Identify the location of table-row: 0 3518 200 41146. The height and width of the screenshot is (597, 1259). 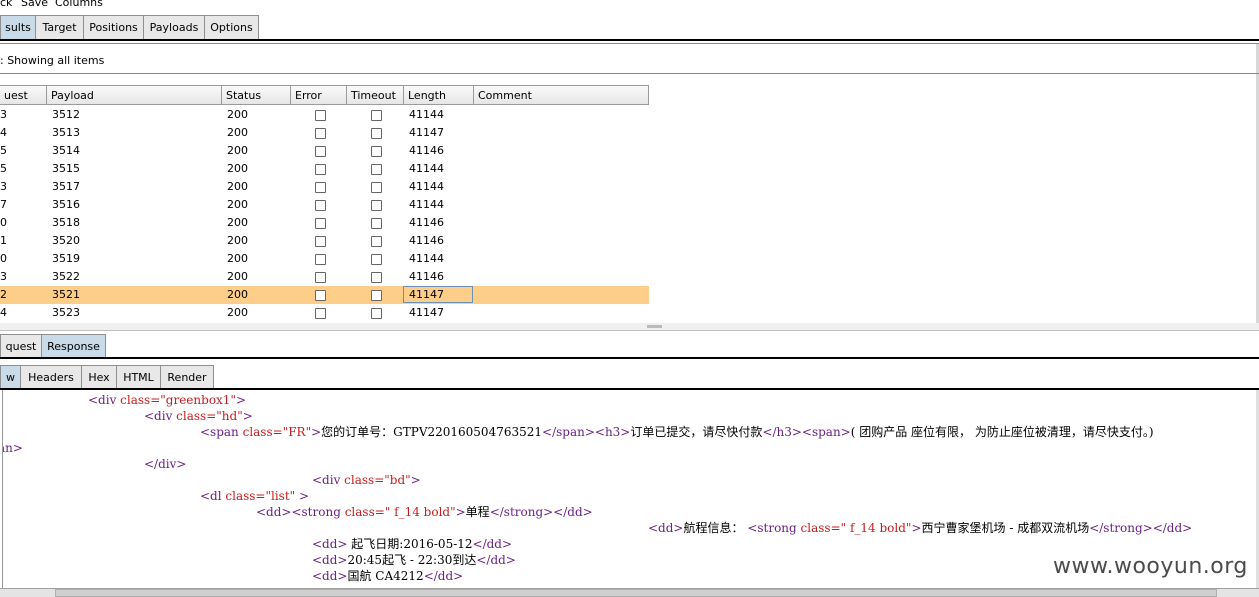
(324, 223).